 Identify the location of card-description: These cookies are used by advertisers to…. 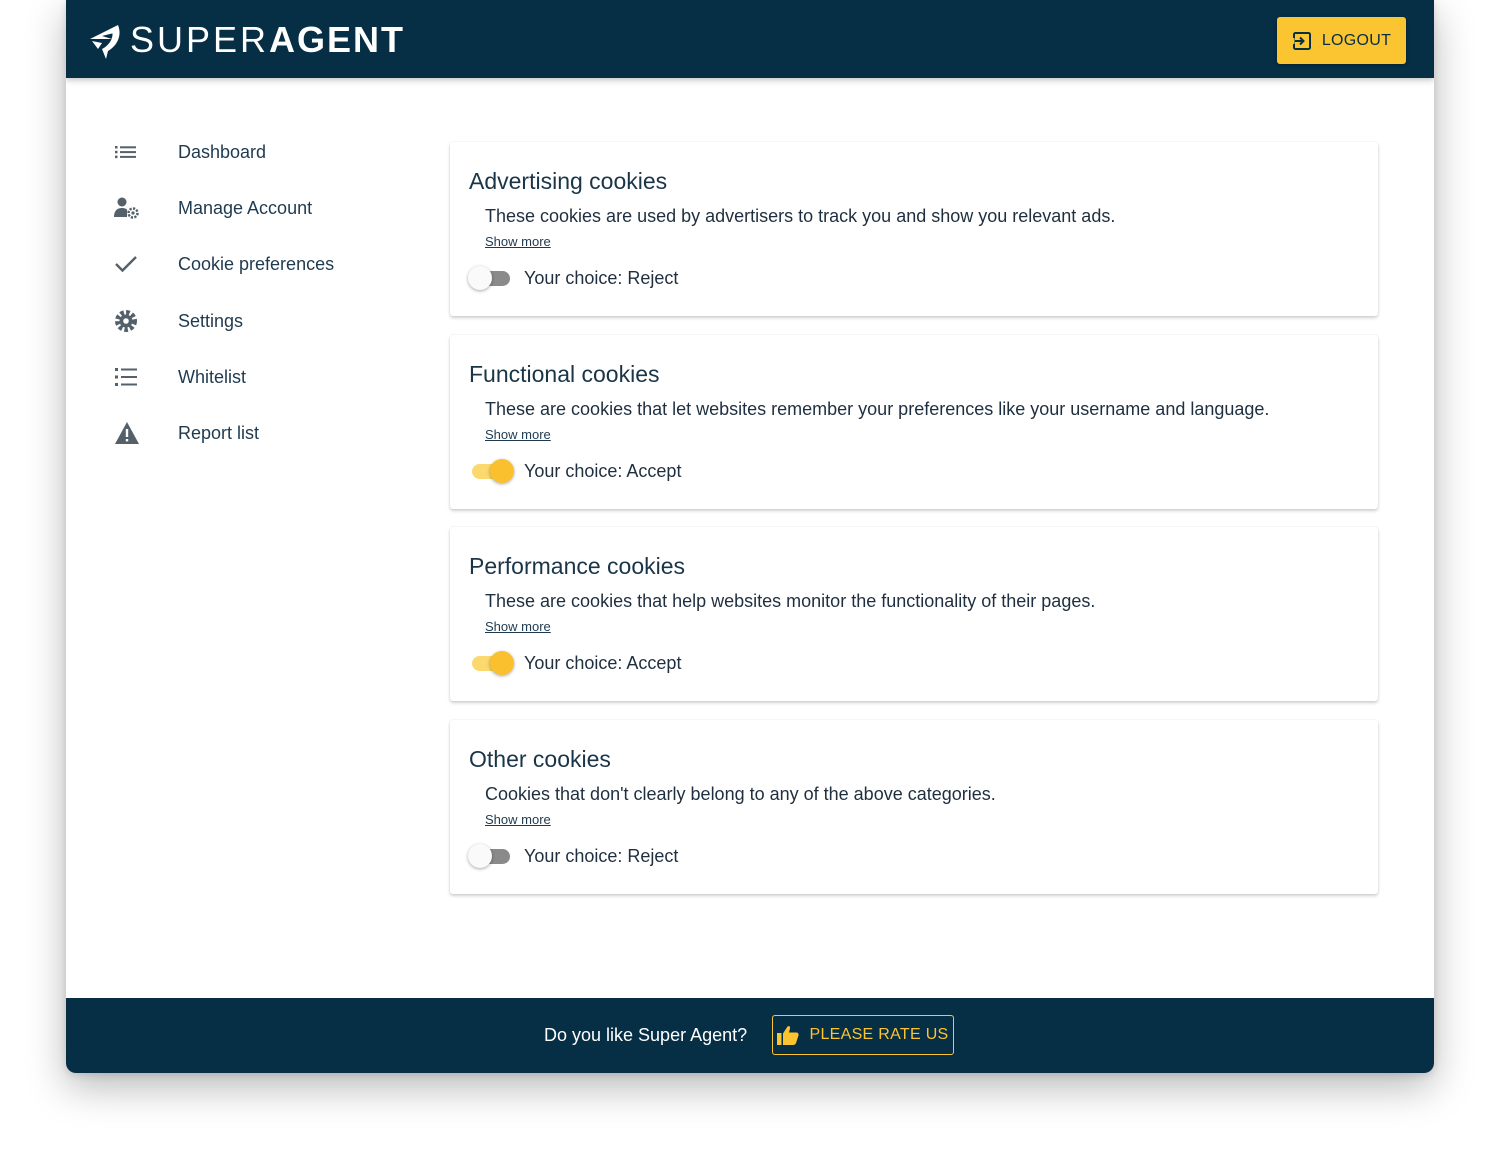
(800, 216).